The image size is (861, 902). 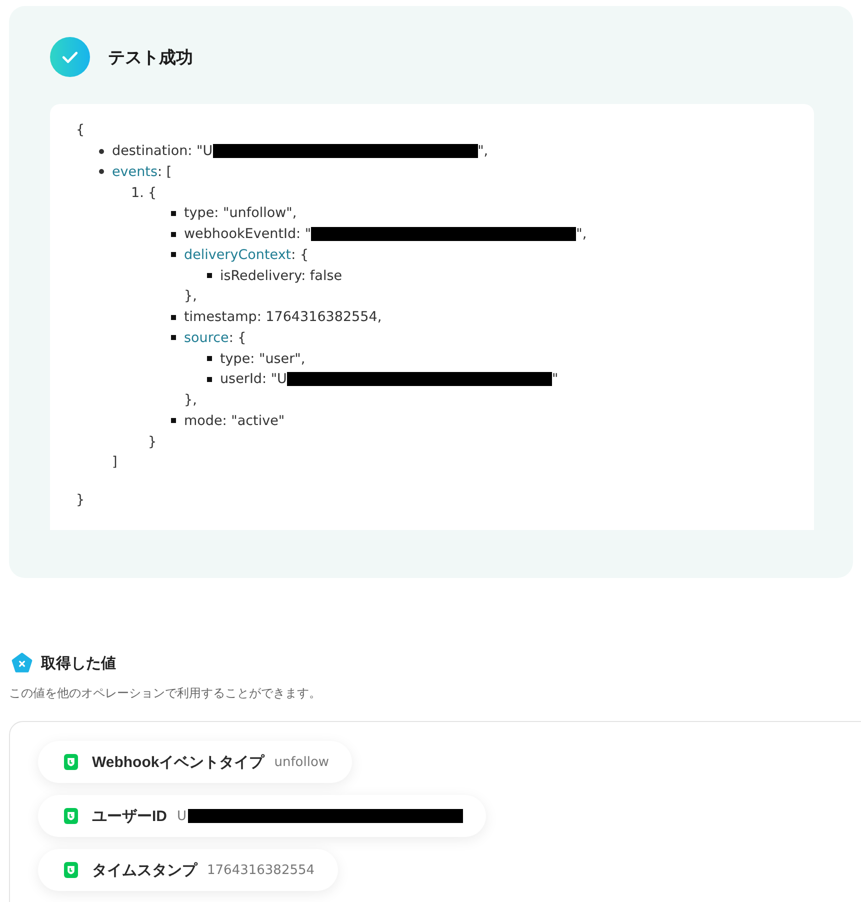 I want to click on pentagon-icon, so click(x=22, y=663).